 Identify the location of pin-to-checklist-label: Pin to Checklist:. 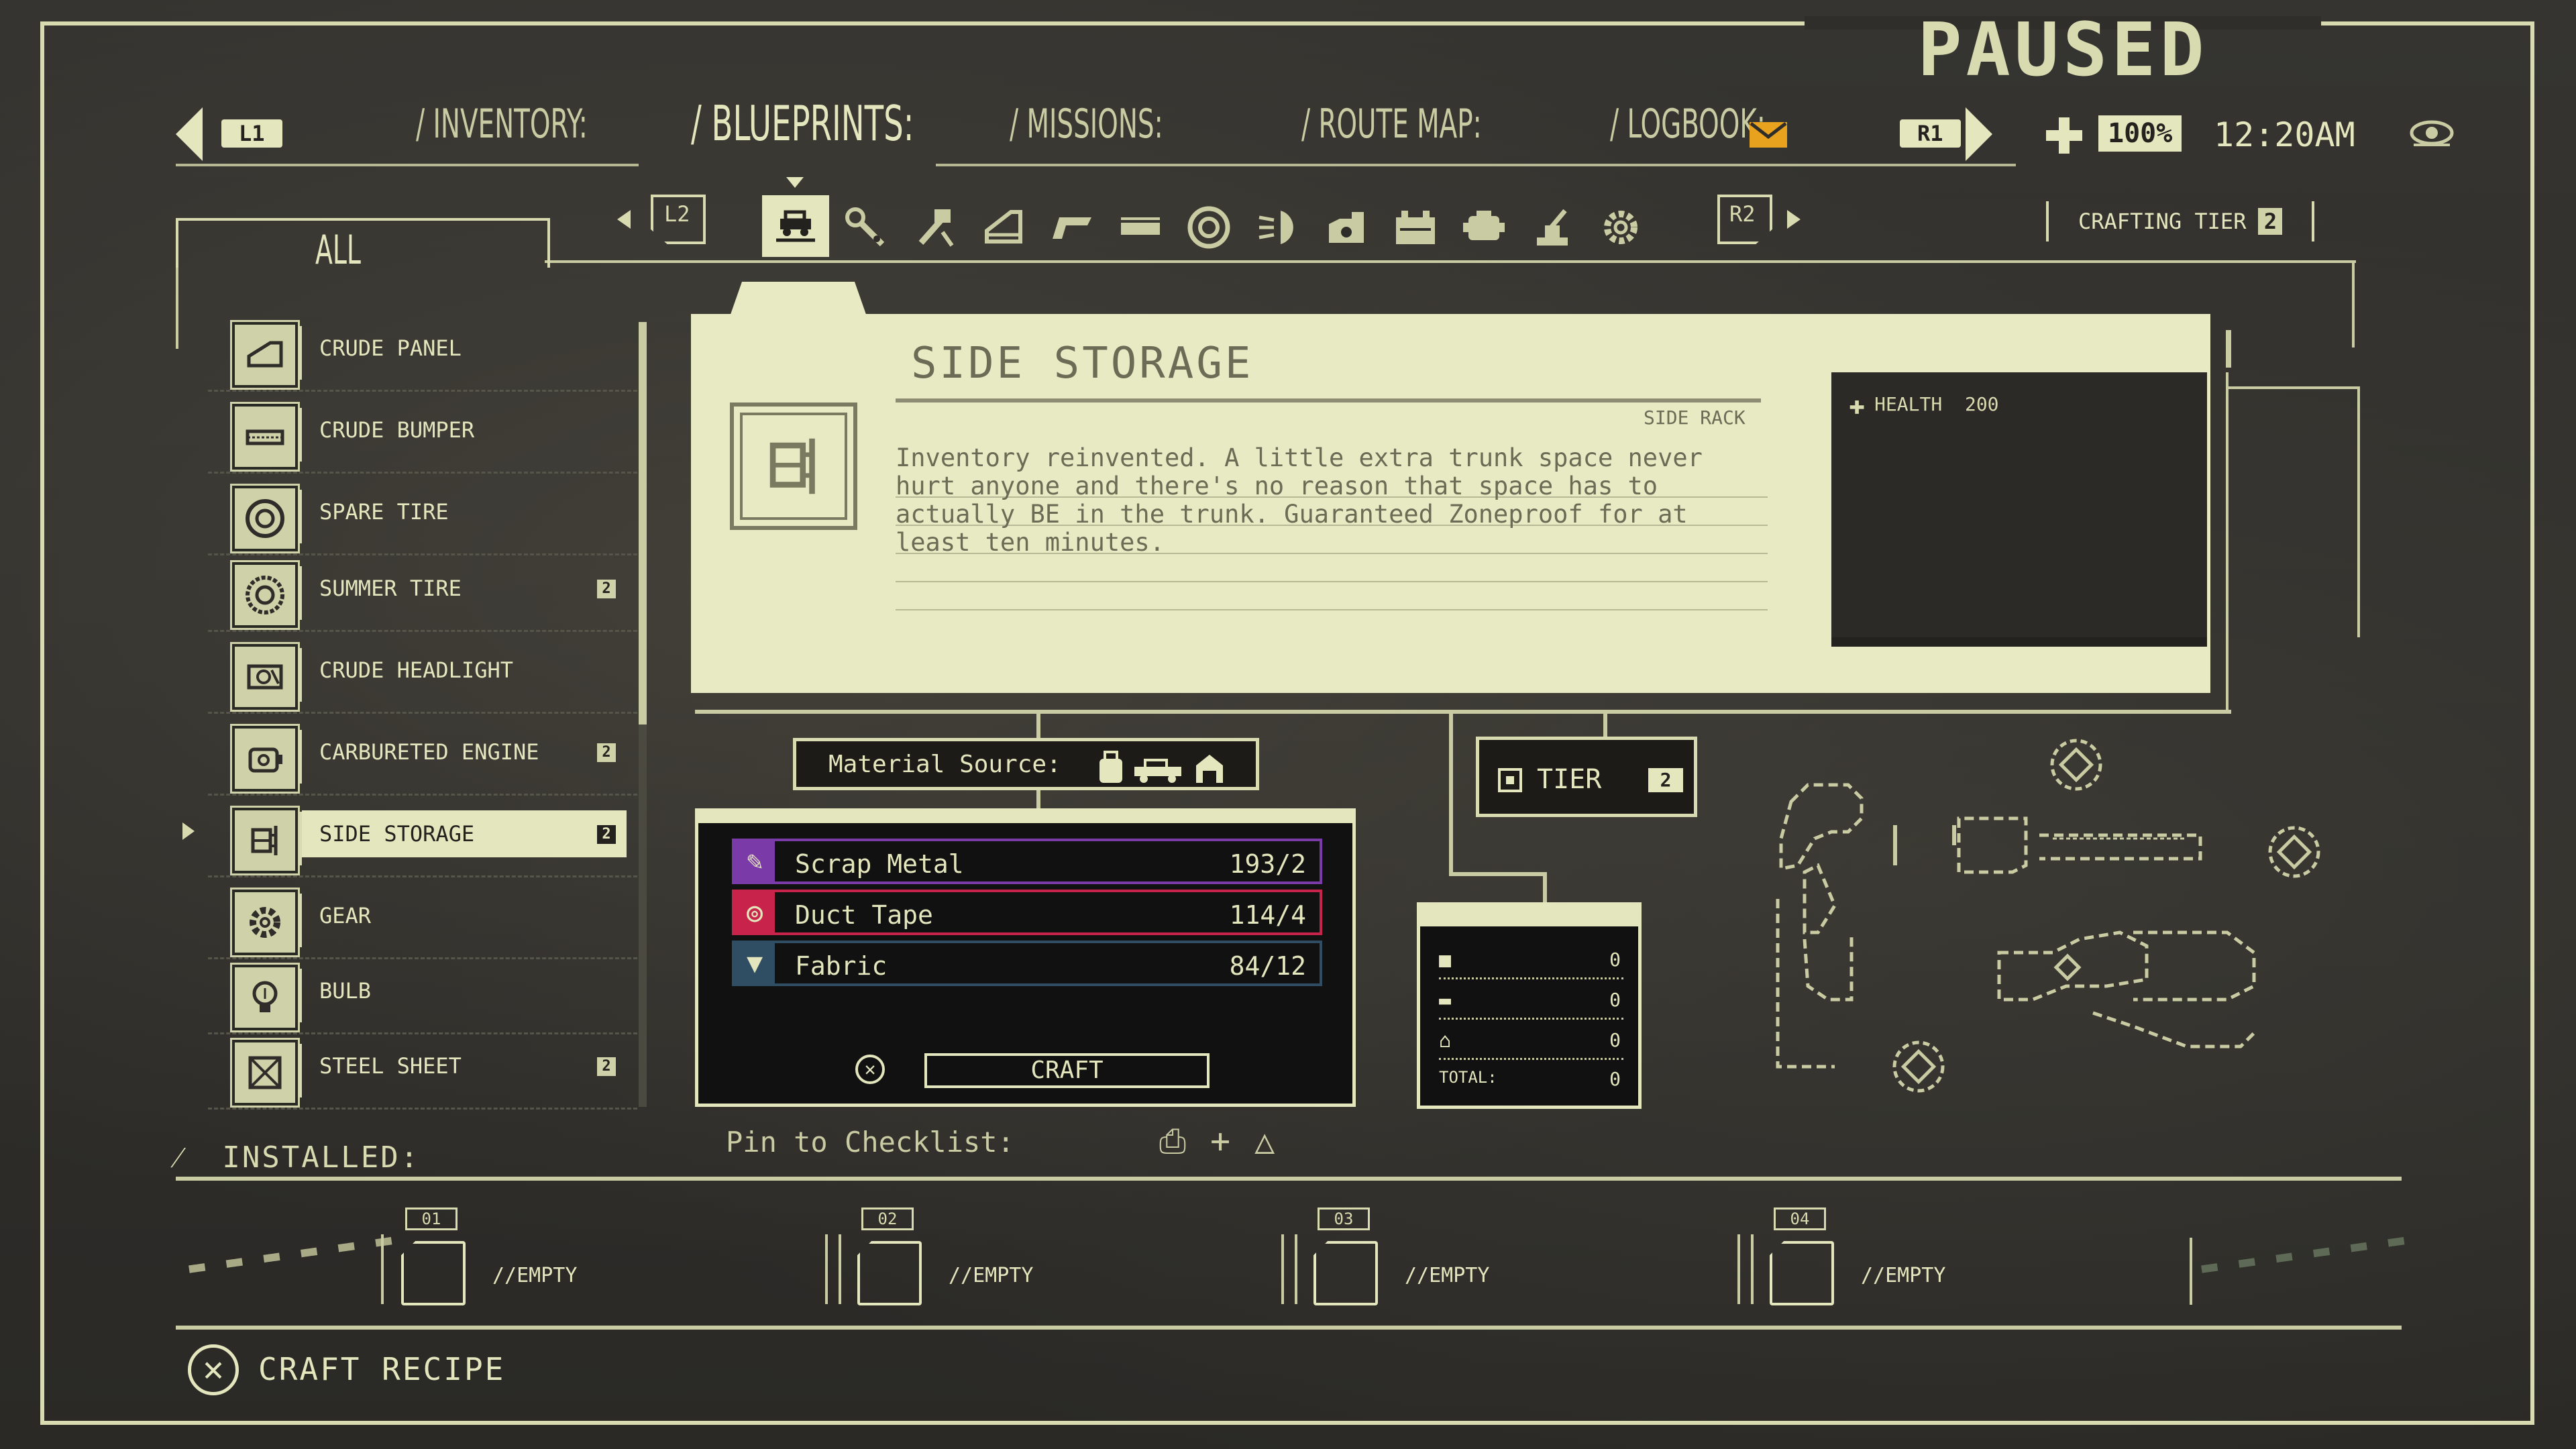
(870, 1142).